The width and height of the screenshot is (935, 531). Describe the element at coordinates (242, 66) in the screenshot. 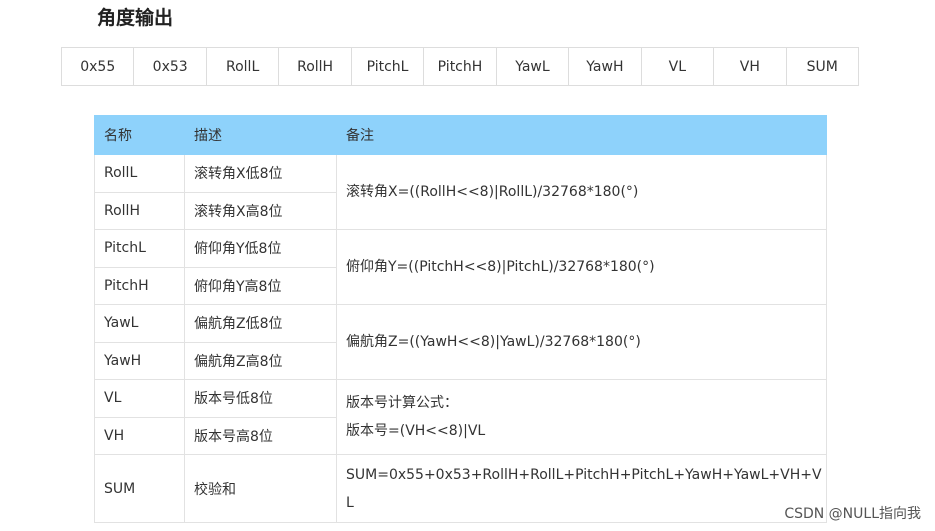

I see `frame-byte-cell: RollL` at that location.